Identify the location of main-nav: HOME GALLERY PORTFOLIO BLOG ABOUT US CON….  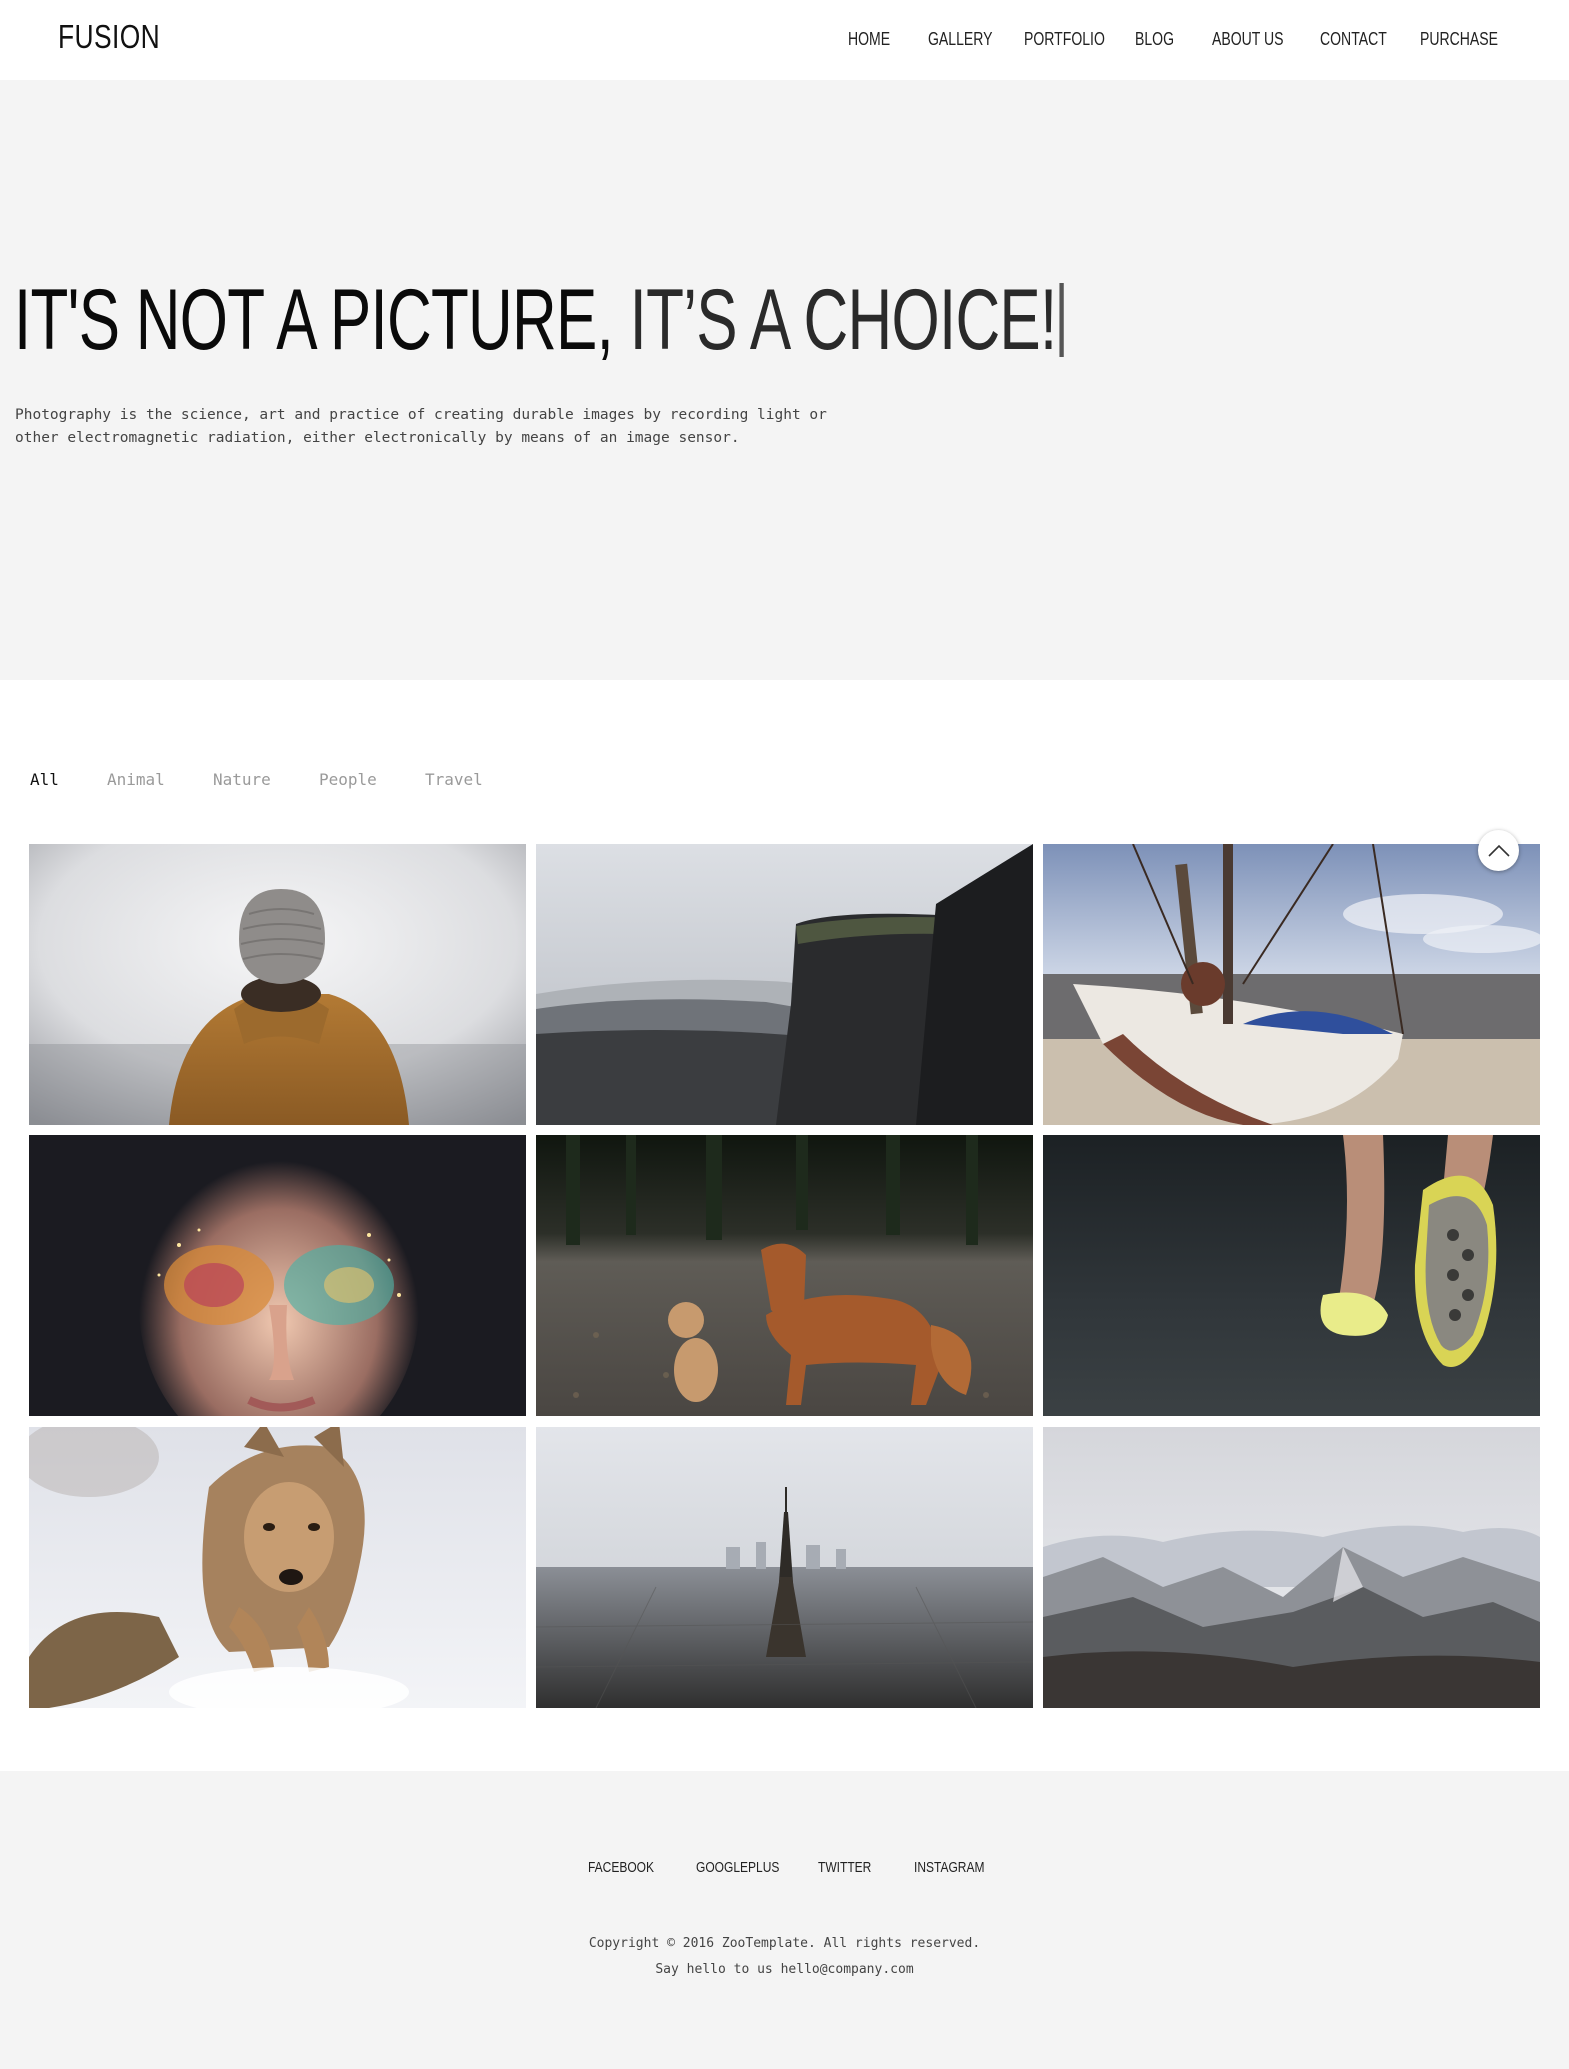
(784, 41).